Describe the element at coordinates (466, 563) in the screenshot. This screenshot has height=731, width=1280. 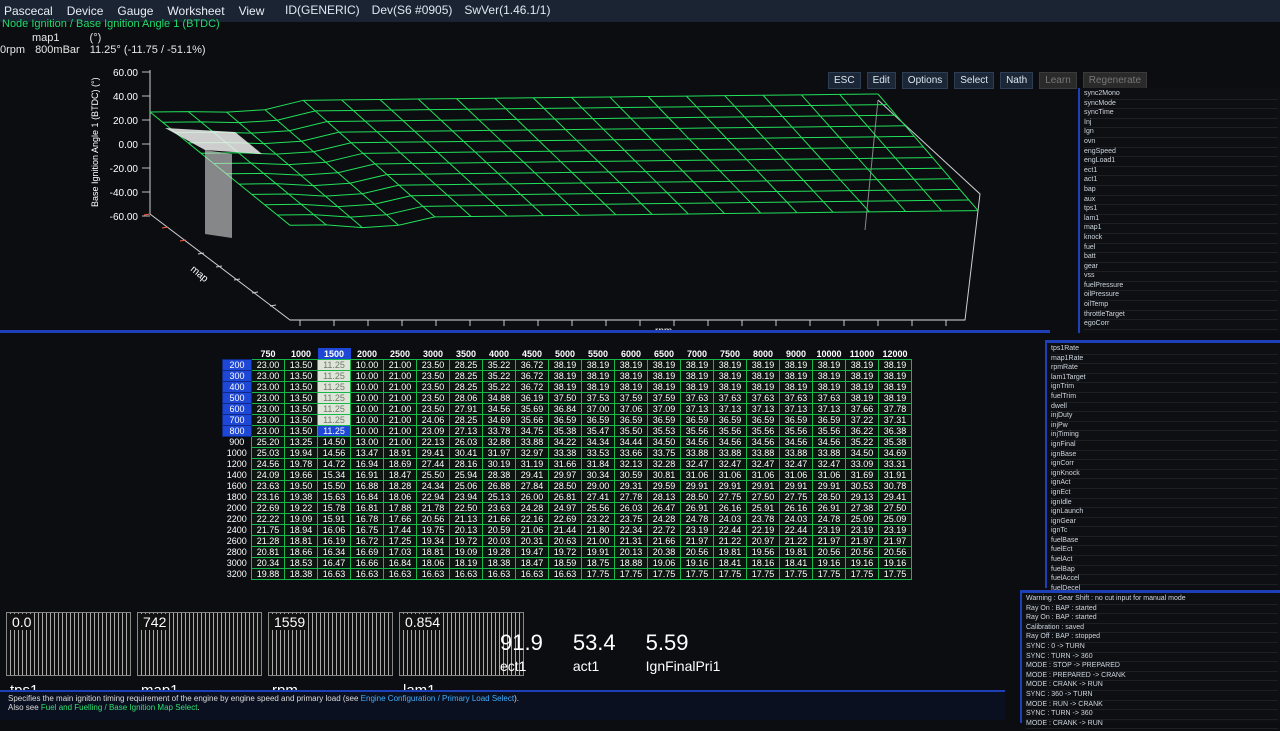
I see `table-cell: 18.19` at that location.